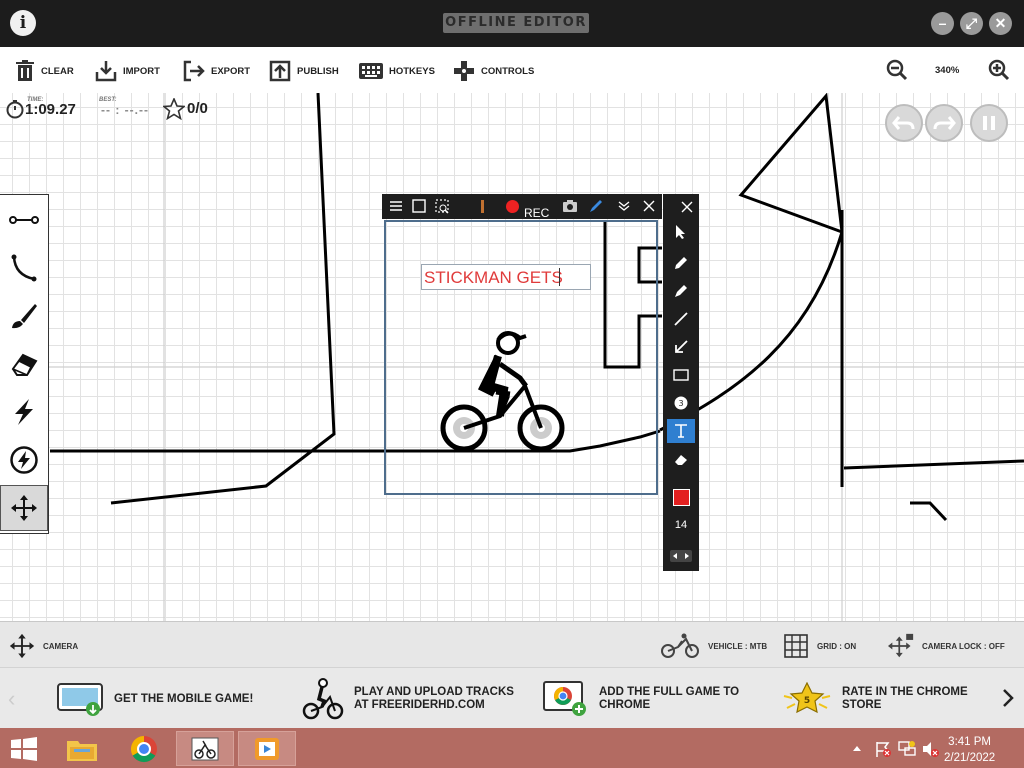 The width and height of the screenshot is (1024, 768). I want to click on grid-label: GRID : ON, so click(837, 646).